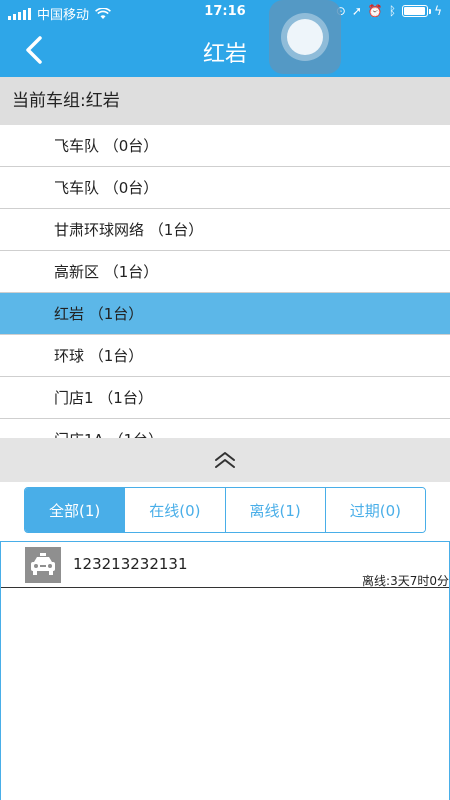 The width and height of the screenshot is (450, 800). I want to click on battery-icon, so click(417, 11).